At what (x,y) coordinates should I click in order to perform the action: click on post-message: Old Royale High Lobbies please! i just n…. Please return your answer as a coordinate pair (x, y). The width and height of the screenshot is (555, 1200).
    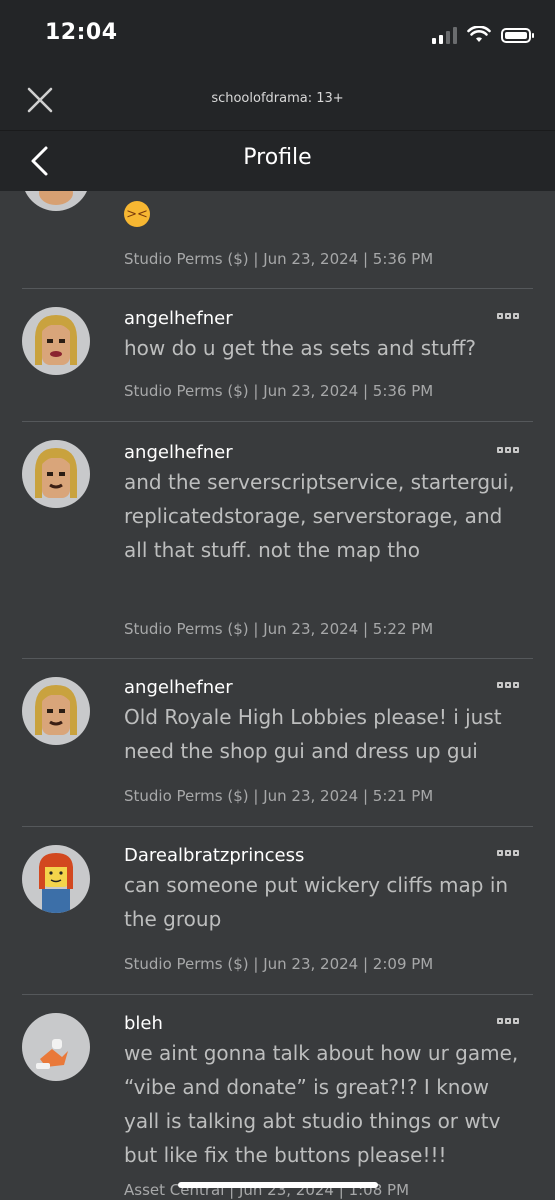
    Looking at the image, I should click on (313, 734).